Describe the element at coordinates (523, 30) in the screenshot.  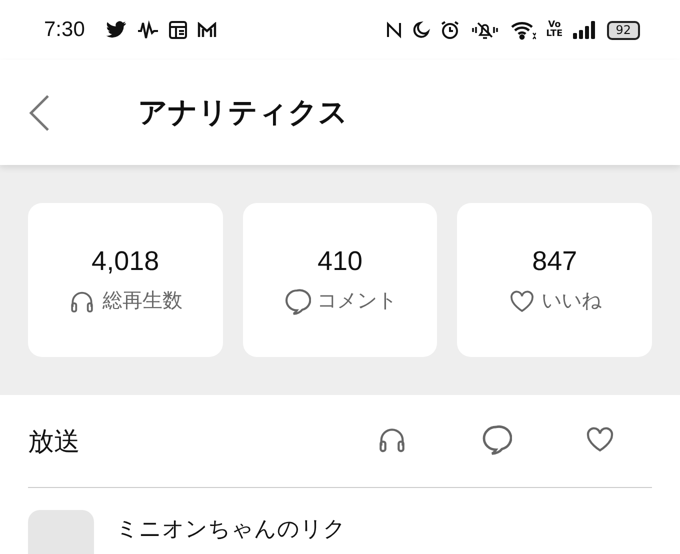
I see `wifi-icon` at that location.